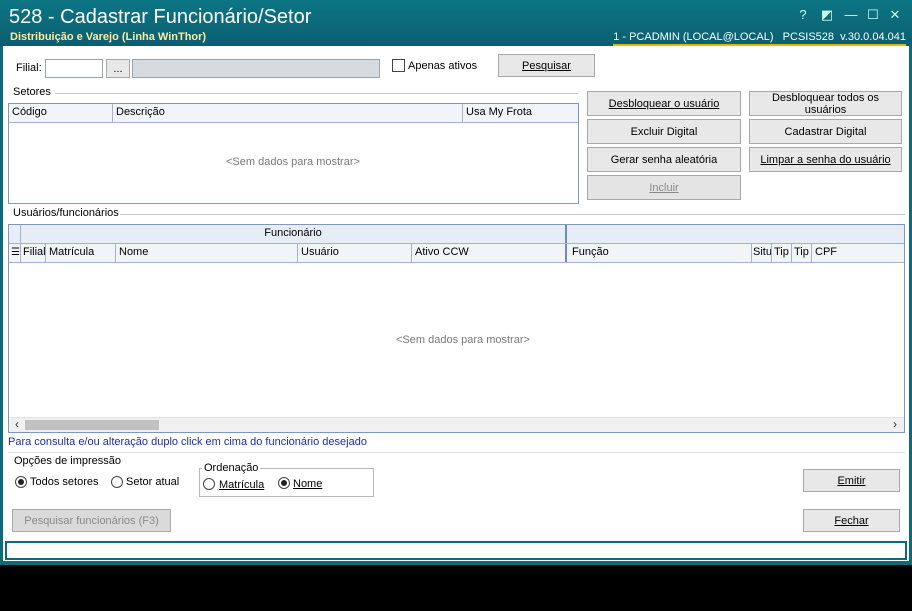  I want to click on restore-icon: ◩, so click(827, 15).